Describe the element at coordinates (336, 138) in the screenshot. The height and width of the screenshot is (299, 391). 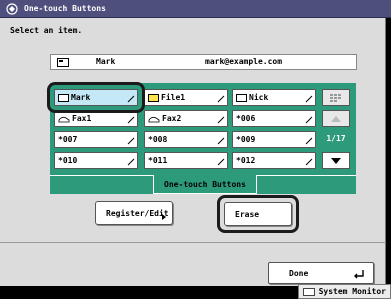
I see `page-indicator: 1/17` at that location.